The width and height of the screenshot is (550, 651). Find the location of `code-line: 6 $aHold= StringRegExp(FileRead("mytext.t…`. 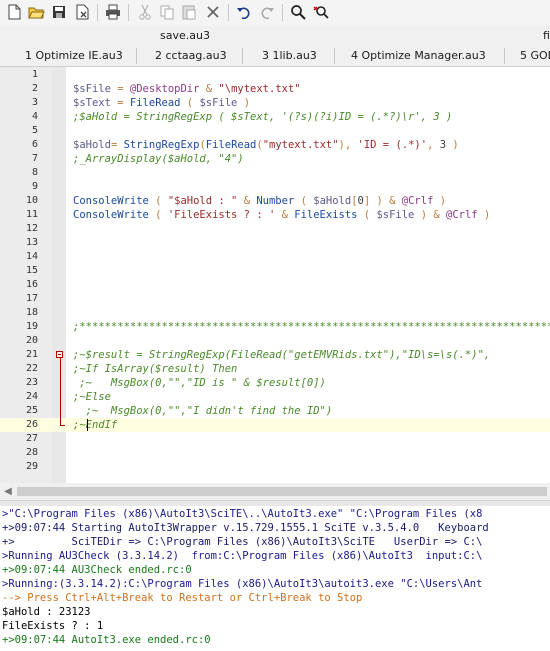

code-line: 6 $aHold= StringRegExp(FileRead("mytext.t… is located at coordinates (275, 145).